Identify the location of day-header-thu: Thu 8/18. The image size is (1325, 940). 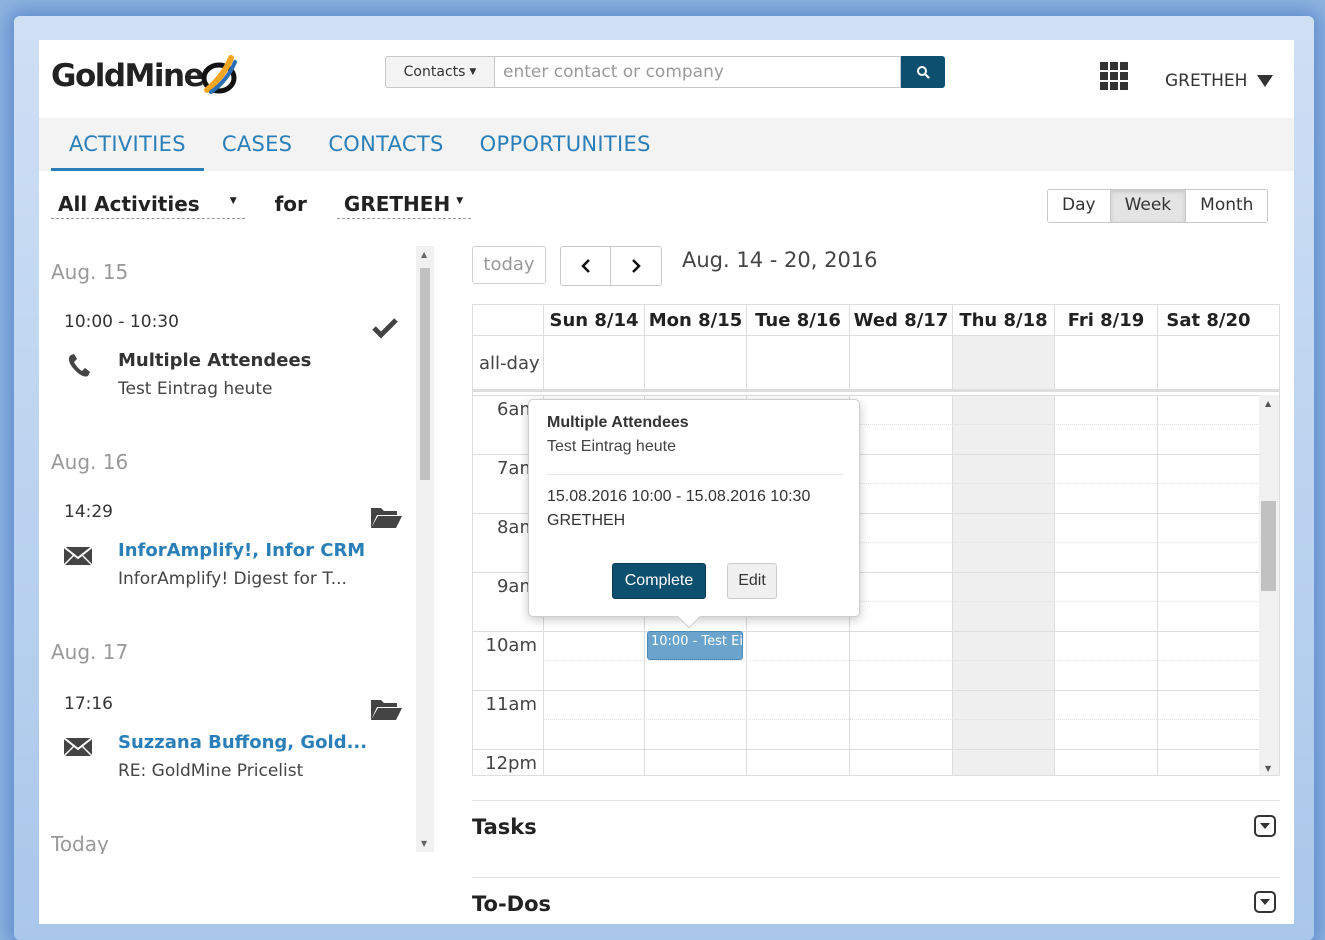
(1003, 320).